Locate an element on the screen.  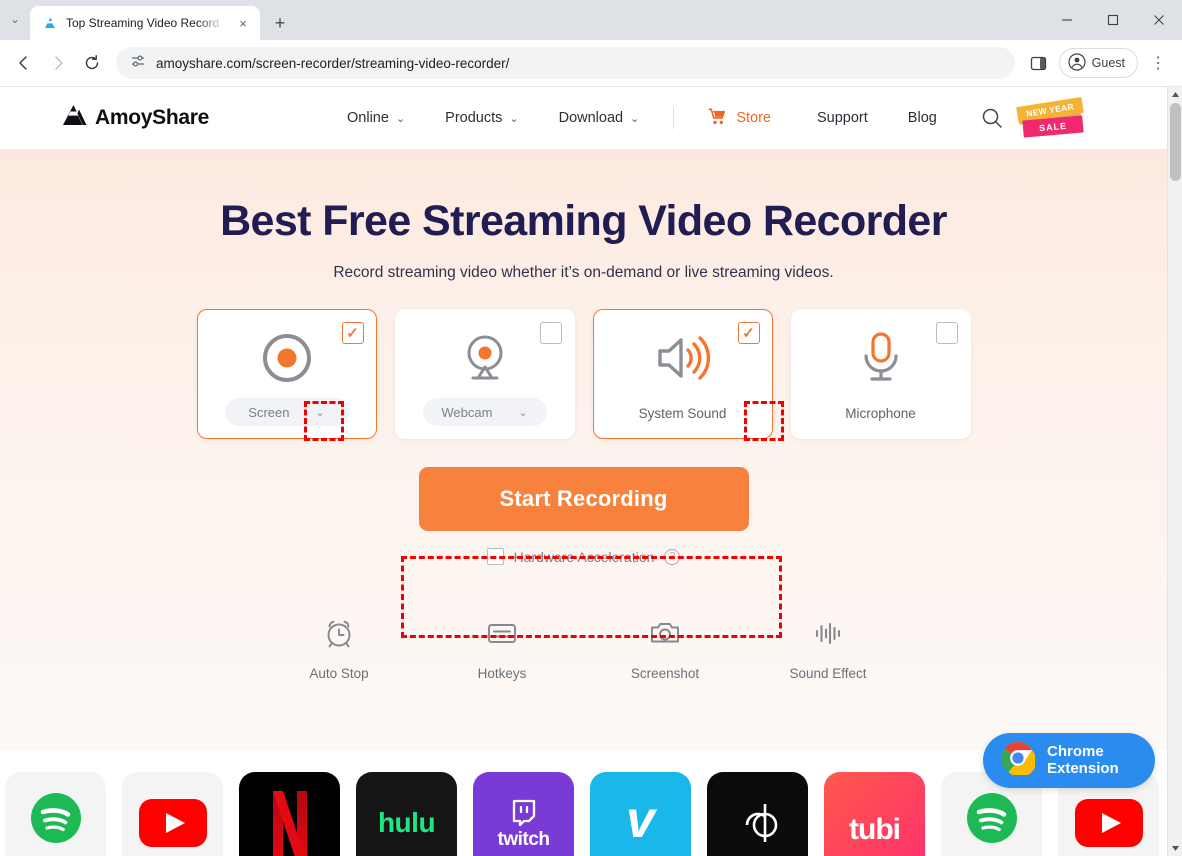
amoyshare-logo-icon is located at coordinates (75, 118).